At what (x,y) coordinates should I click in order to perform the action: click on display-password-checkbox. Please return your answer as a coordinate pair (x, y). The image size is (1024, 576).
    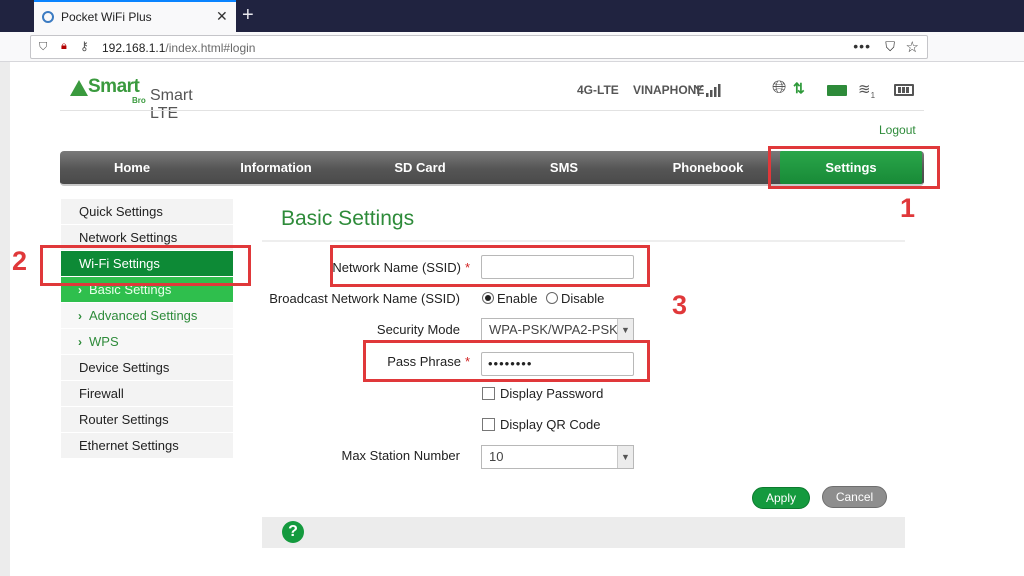
    Looking at the image, I should click on (488, 393).